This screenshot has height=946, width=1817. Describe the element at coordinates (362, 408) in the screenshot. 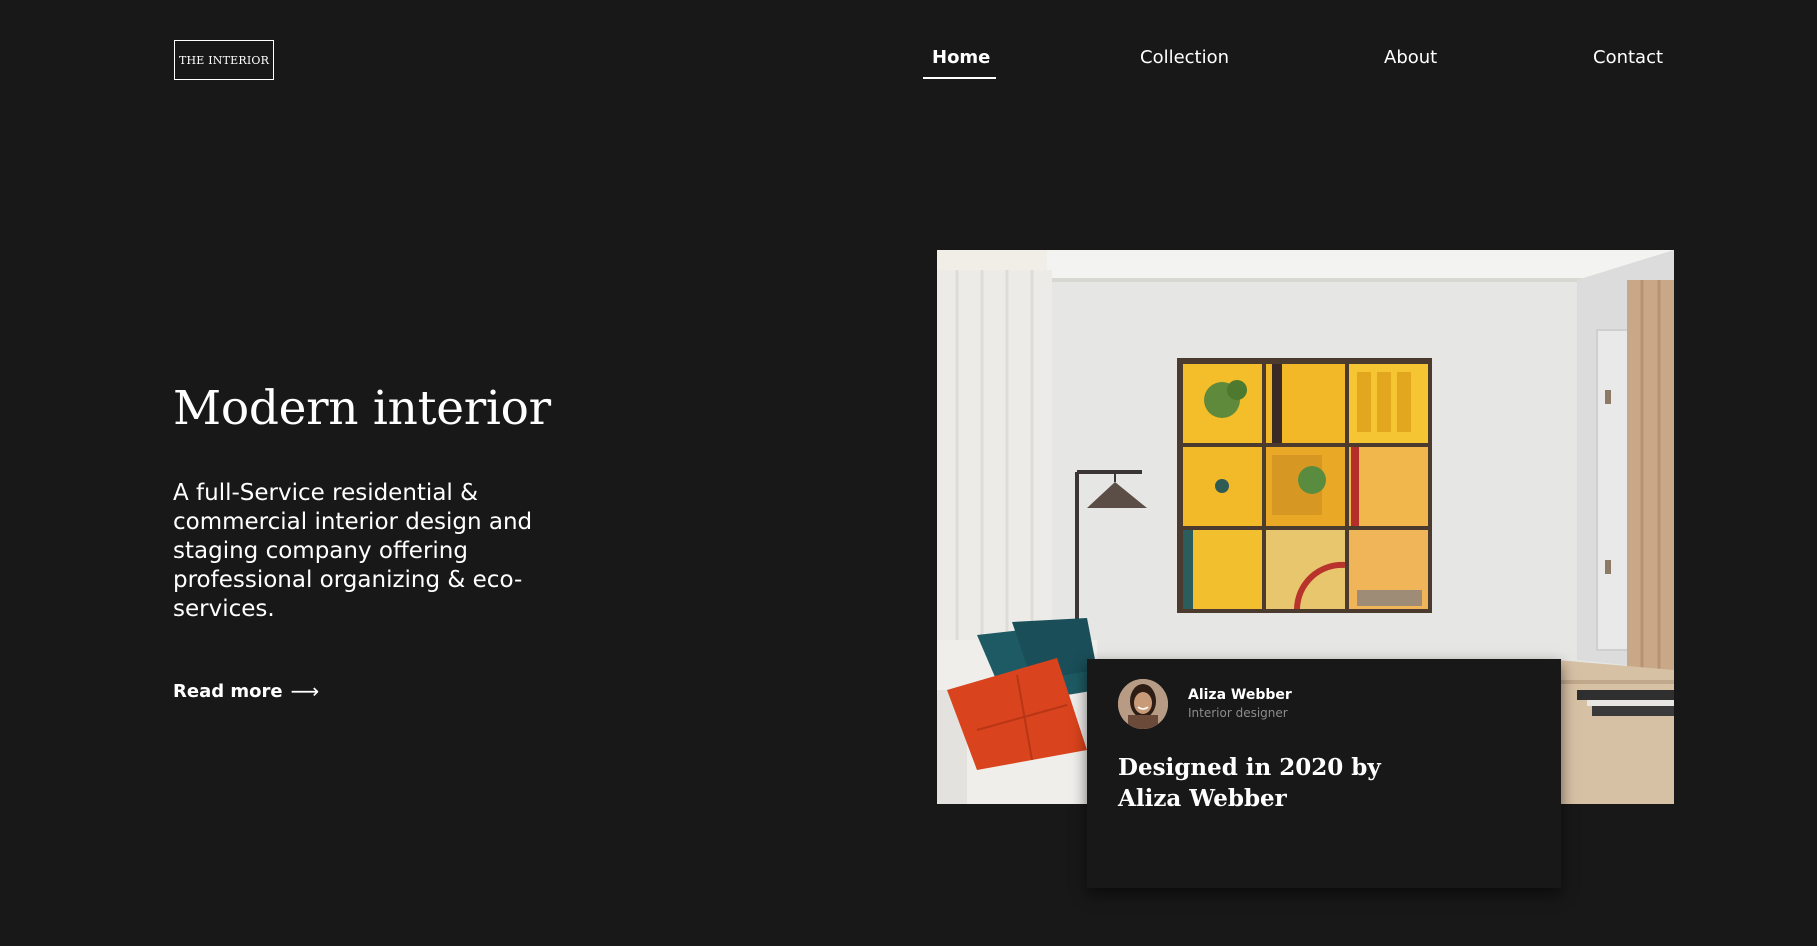

I see `hero-title: Modern interior` at that location.